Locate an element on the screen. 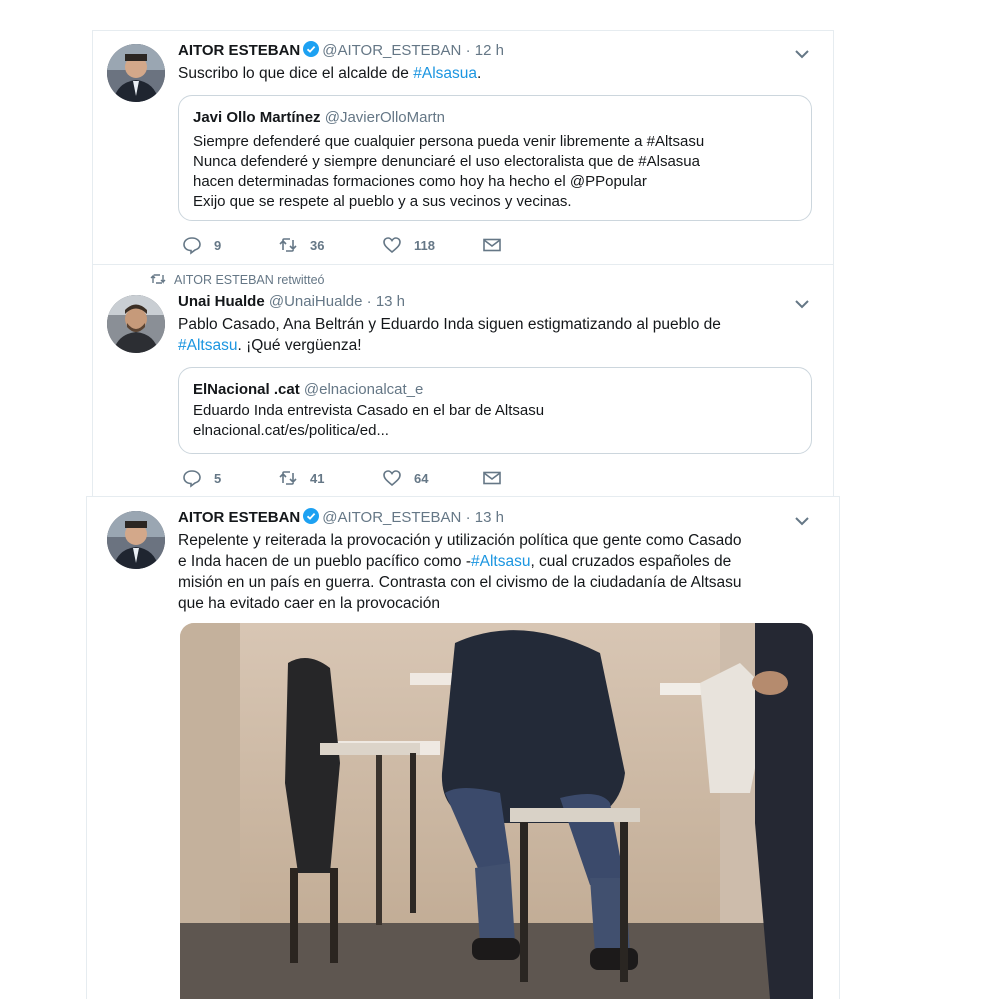  author-handle: @UnaiHualde is located at coordinates (316, 301).